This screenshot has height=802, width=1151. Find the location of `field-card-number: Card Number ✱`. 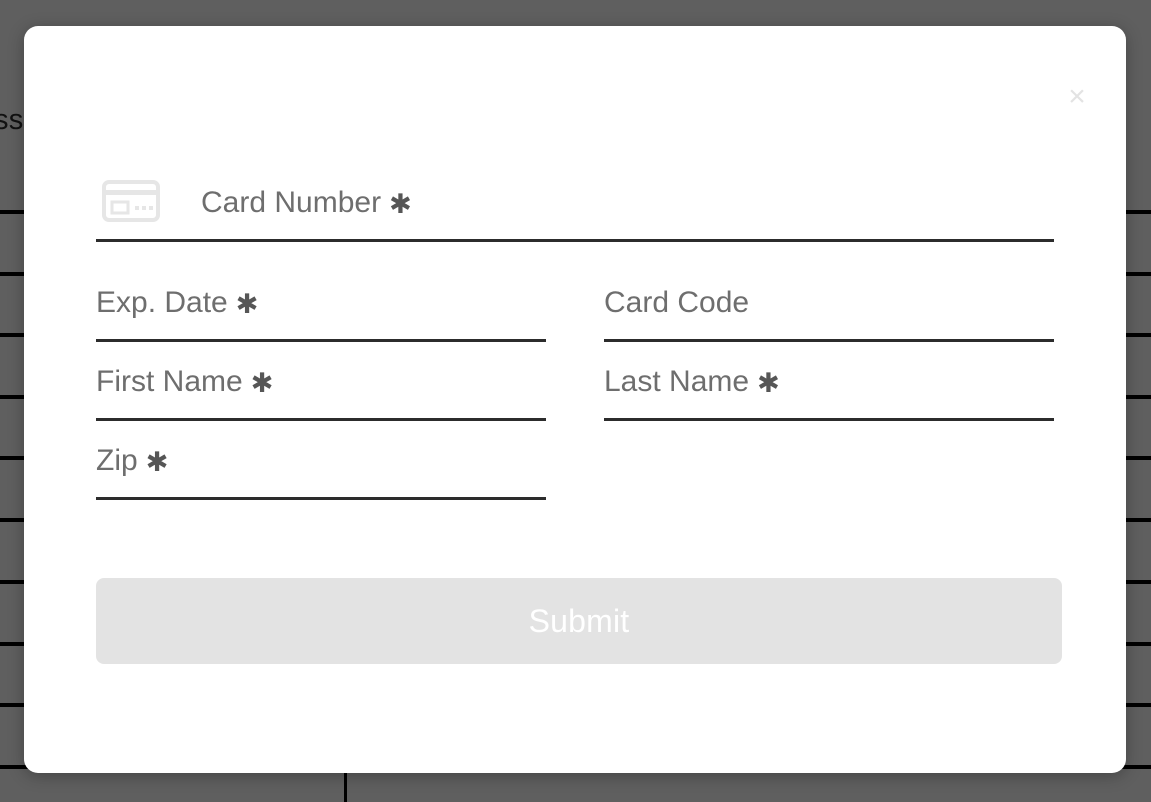

field-card-number: Card Number ✱ is located at coordinates (575, 203).